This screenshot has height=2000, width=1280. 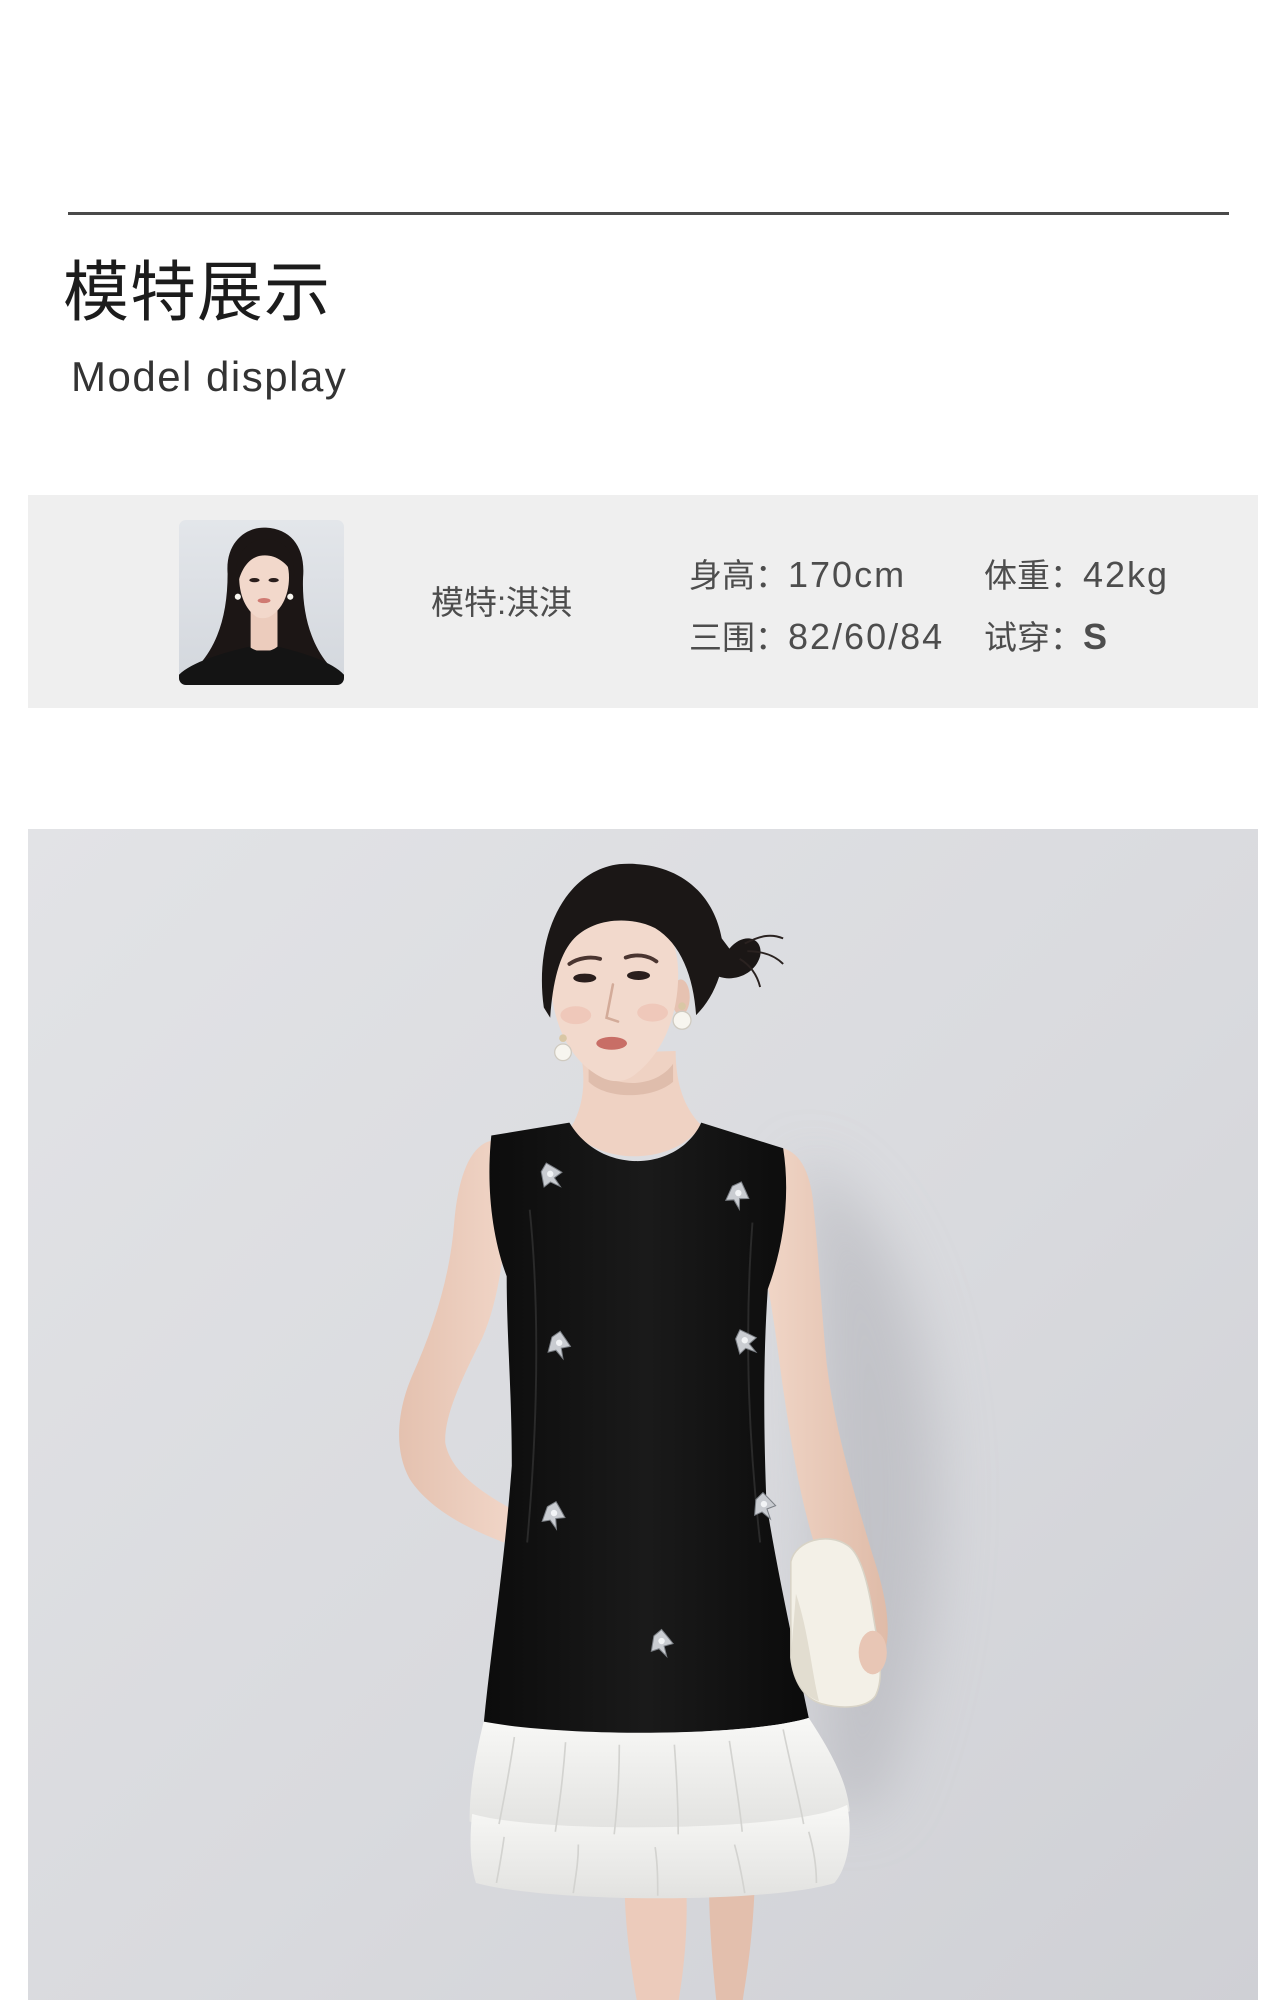 What do you see at coordinates (652, 1012) in the screenshot?
I see `right-cheek-blush` at bounding box center [652, 1012].